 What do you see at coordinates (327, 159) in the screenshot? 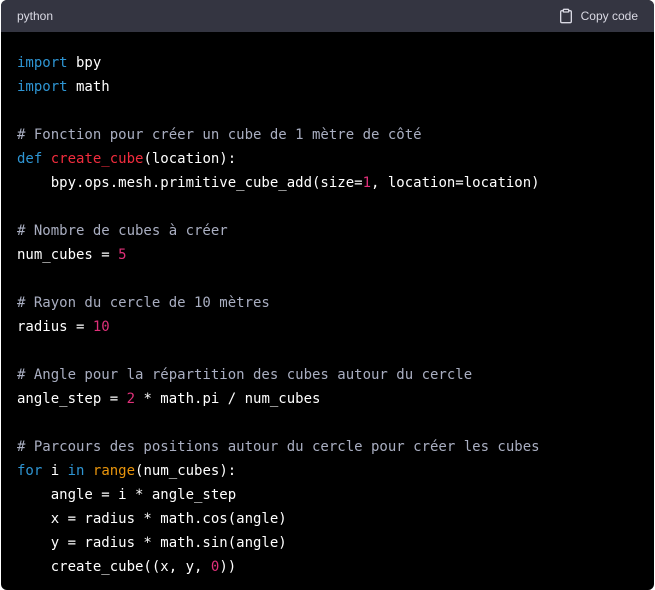
I see `code-line: def create_cube(location):` at bounding box center [327, 159].